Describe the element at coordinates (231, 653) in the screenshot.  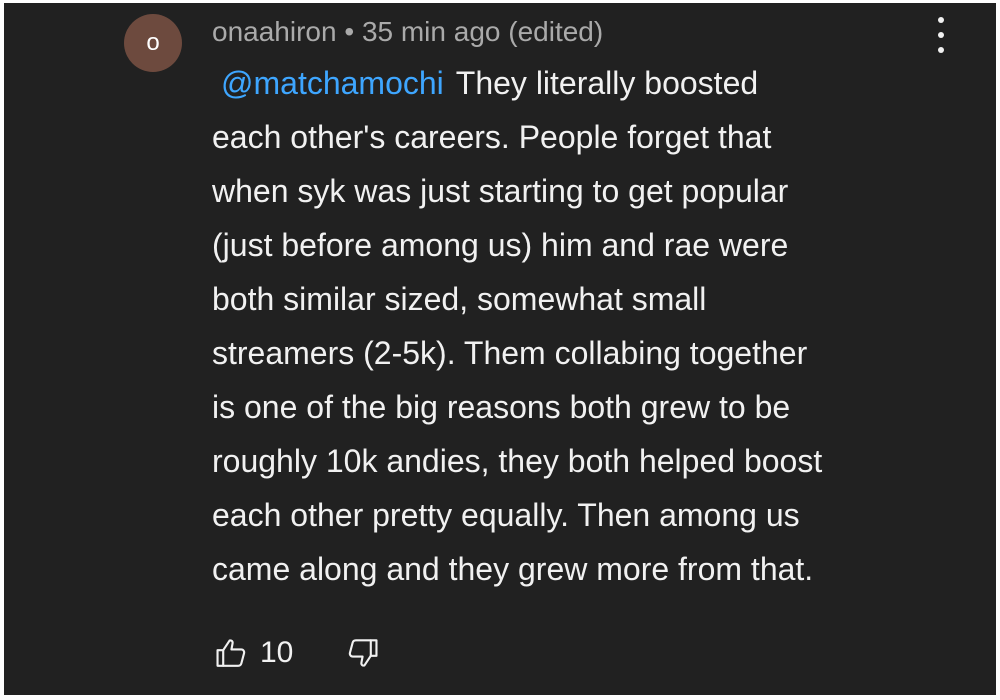
I see `thumb-up-icon` at that location.